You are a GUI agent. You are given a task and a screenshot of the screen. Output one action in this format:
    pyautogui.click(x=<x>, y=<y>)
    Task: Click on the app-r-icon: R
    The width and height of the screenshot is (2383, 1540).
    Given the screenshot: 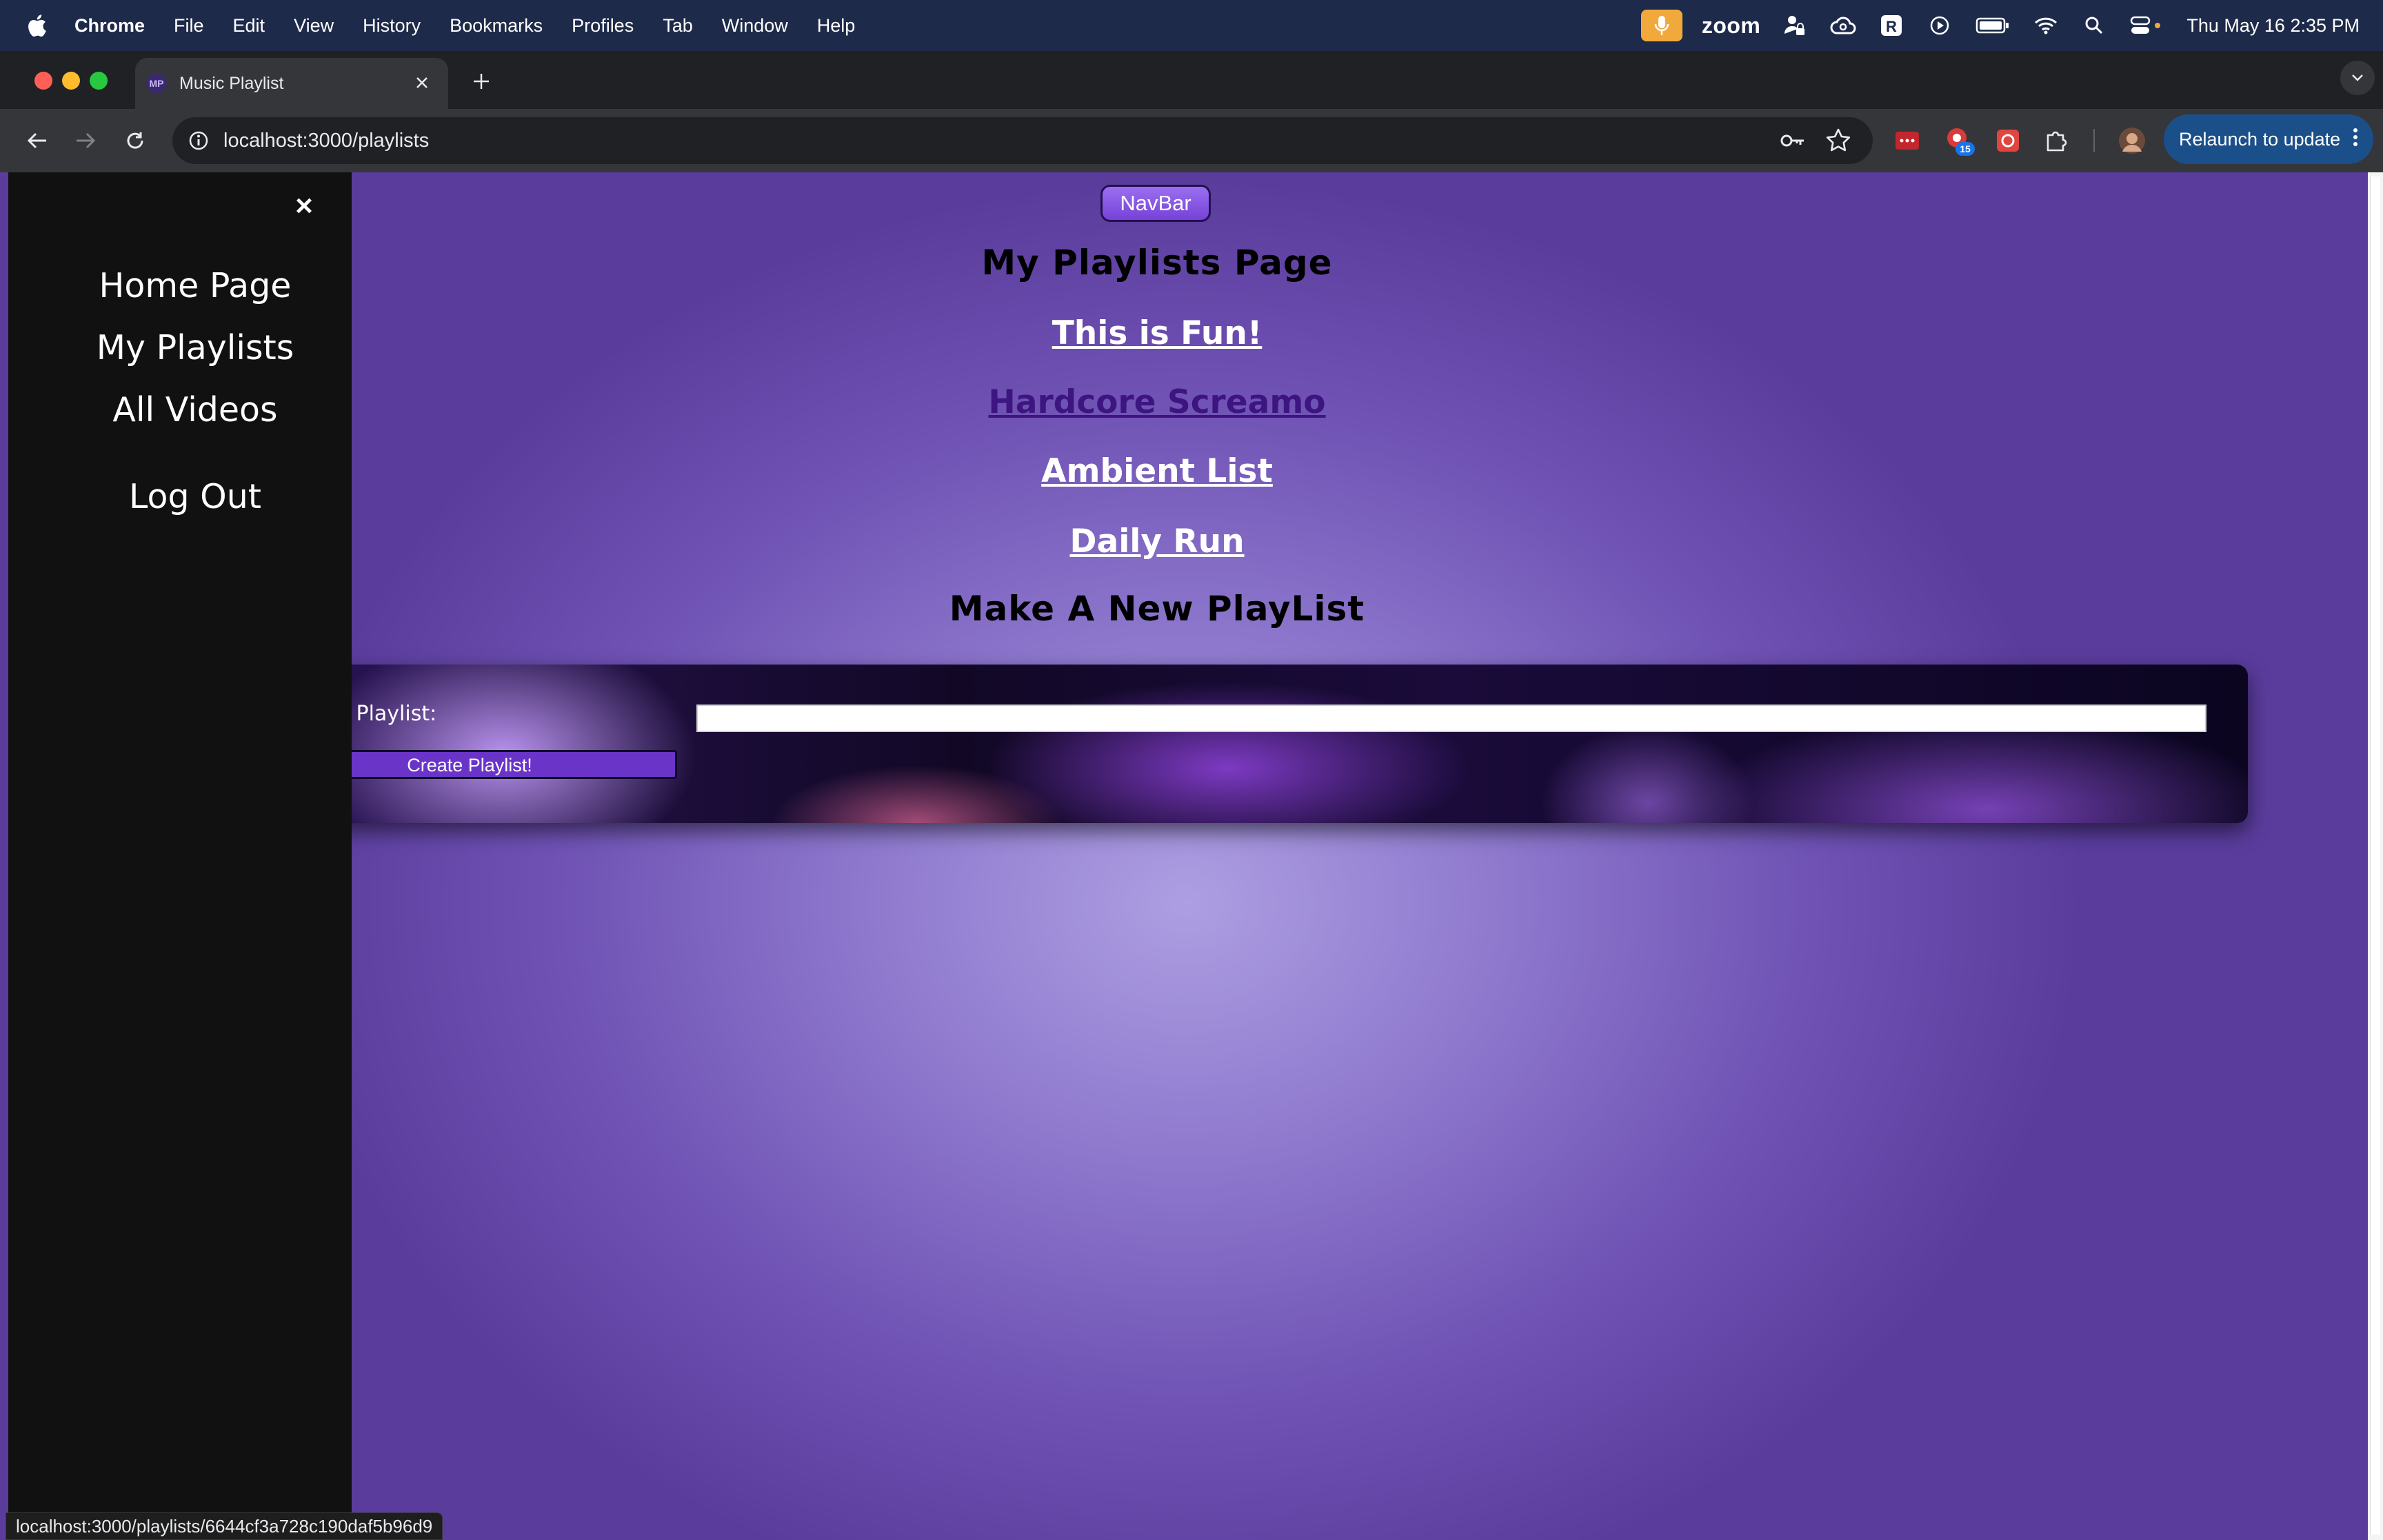 What is the action you would take?
    pyautogui.click(x=1891, y=26)
    